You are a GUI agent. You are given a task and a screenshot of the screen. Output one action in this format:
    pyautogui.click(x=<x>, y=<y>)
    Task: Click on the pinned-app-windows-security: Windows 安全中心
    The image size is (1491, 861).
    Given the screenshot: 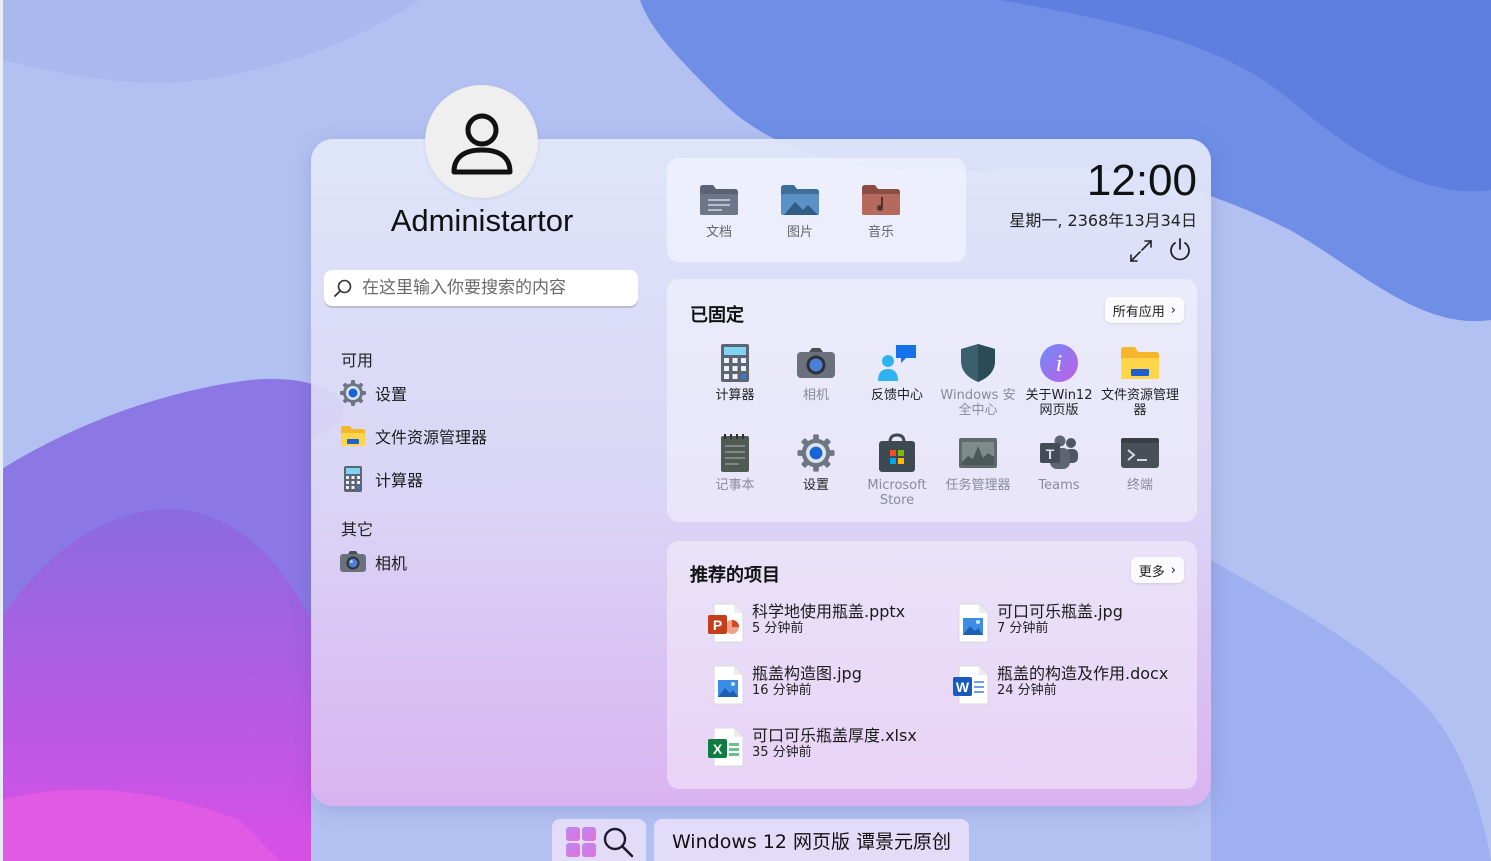 What is the action you would take?
    pyautogui.click(x=978, y=380)
    